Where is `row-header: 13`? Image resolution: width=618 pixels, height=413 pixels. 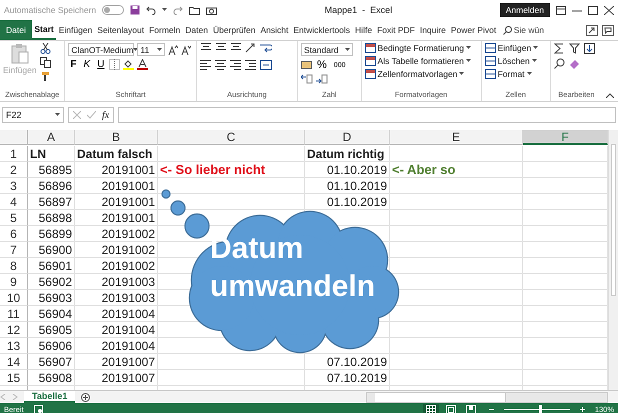 row-header: 13 is located at coordinates (14, 346).